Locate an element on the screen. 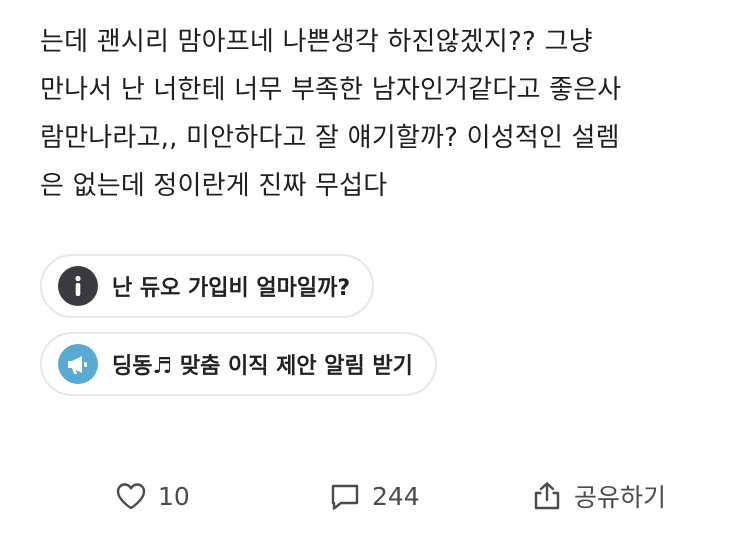 The height and width of the screenshot is (555, 750). job-offer-alert-chip: 딩동♬ 맞춤 이직 제안 알림 받기 is located at coordinates (238, 364).